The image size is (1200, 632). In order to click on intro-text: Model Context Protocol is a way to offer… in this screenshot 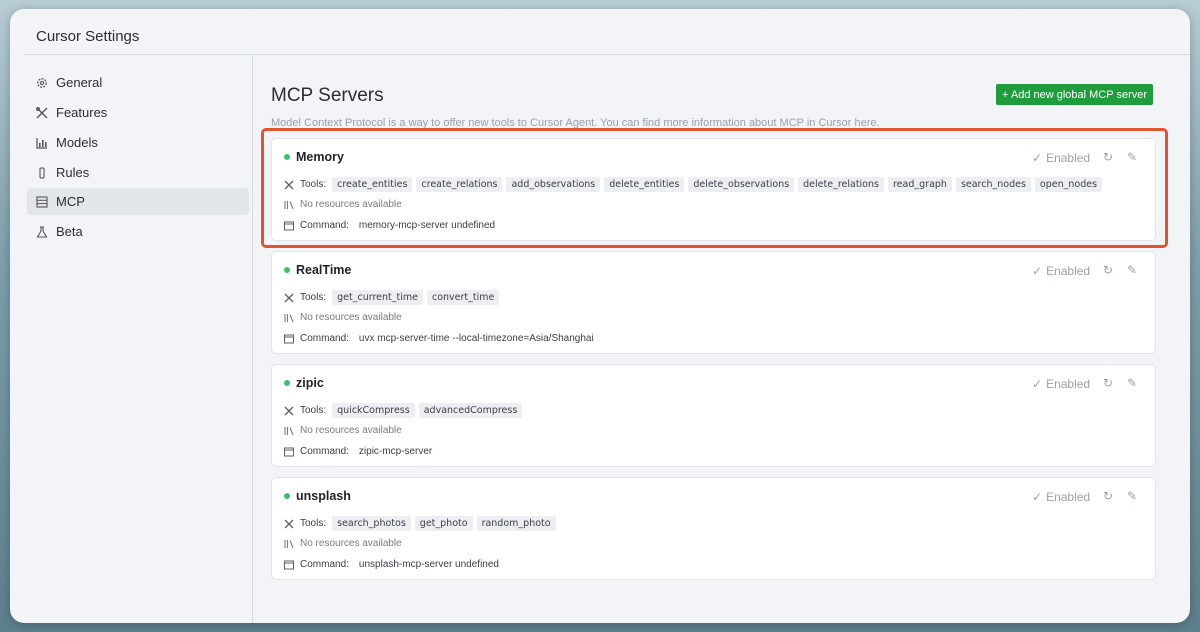, I will do `click(631, 123)`.